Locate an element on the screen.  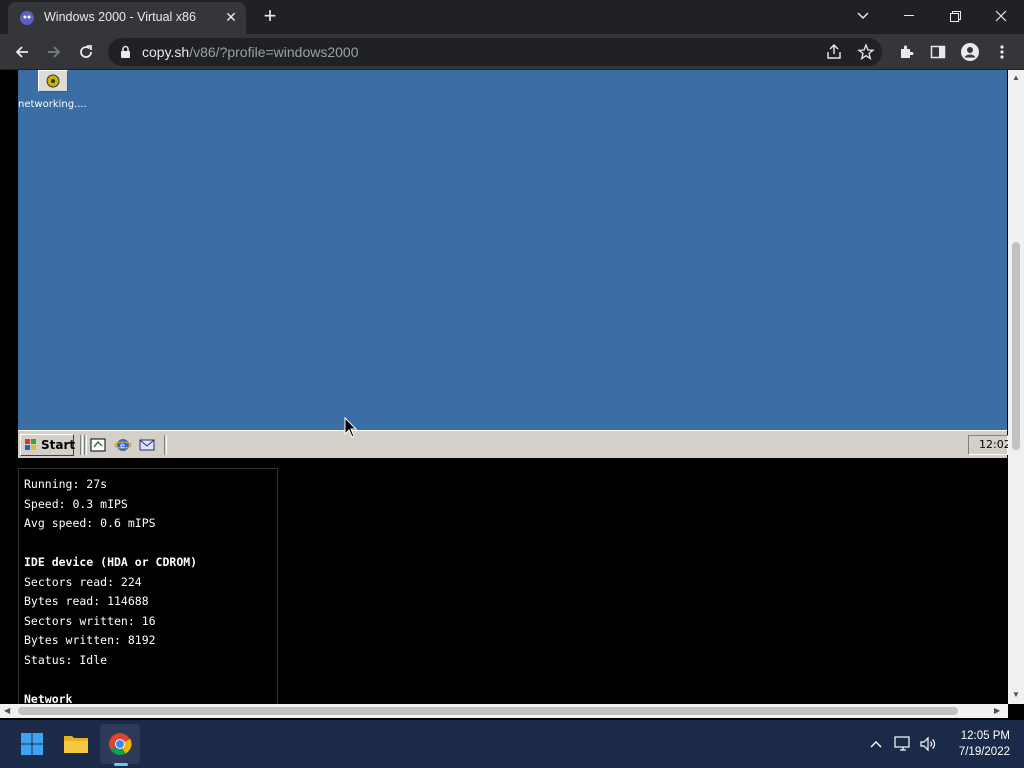
bookmark-star-icon is located at coordinates (866, 52).